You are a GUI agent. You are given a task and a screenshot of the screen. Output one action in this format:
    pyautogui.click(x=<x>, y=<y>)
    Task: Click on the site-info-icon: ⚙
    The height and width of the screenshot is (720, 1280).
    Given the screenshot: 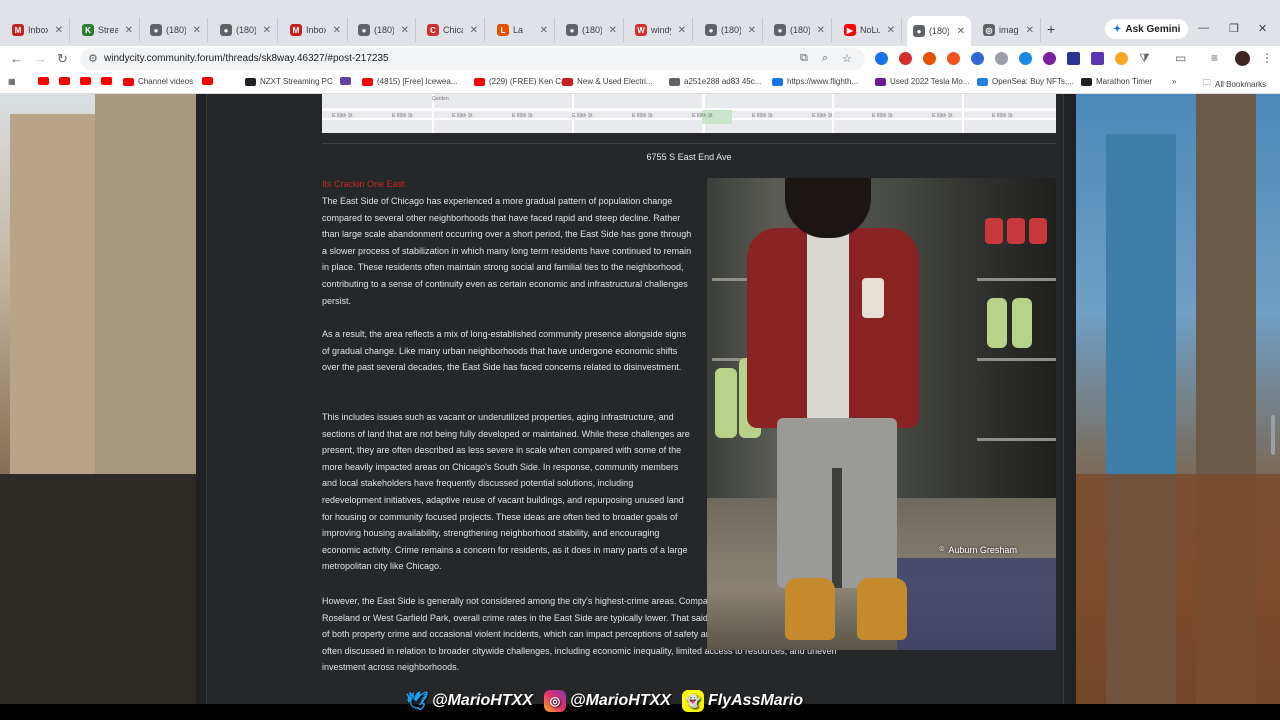 What is the action you would take?
    pyautogui.click(x=93, y=58)
    